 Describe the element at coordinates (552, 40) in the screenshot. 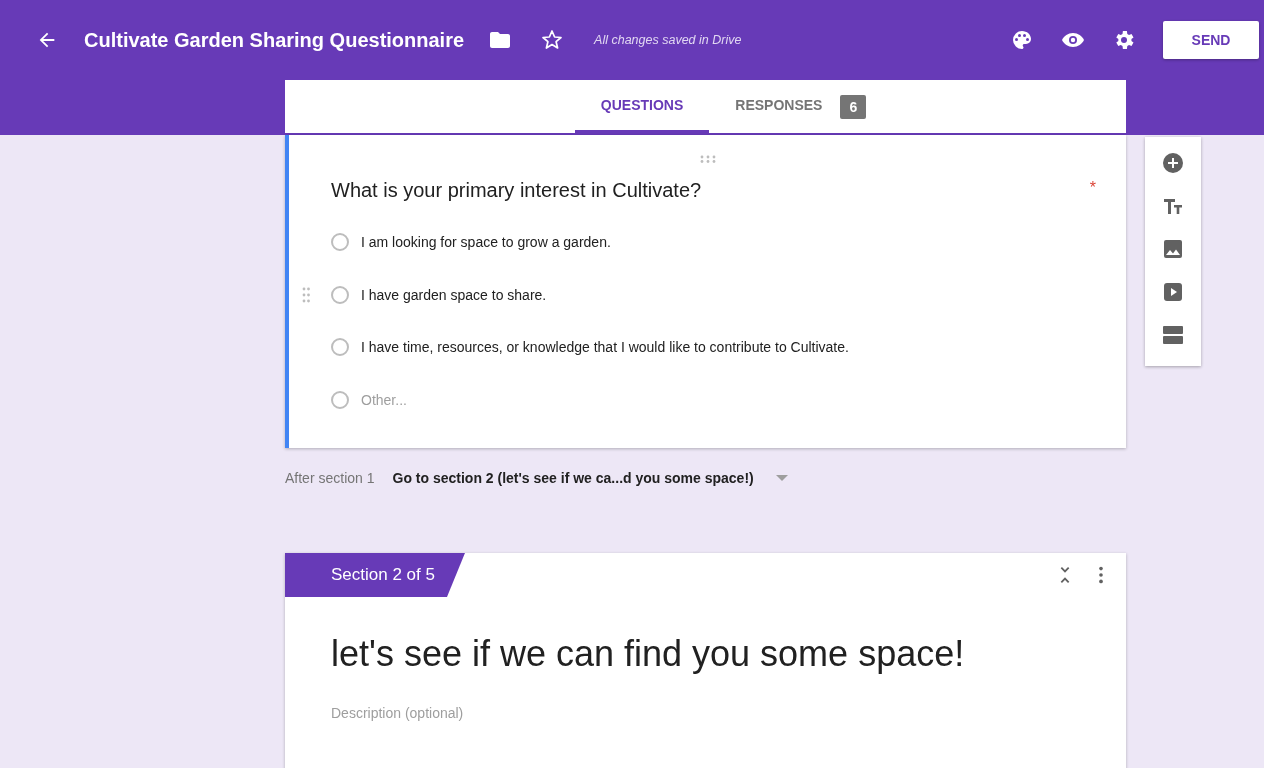

I see `star-icon` at that location.